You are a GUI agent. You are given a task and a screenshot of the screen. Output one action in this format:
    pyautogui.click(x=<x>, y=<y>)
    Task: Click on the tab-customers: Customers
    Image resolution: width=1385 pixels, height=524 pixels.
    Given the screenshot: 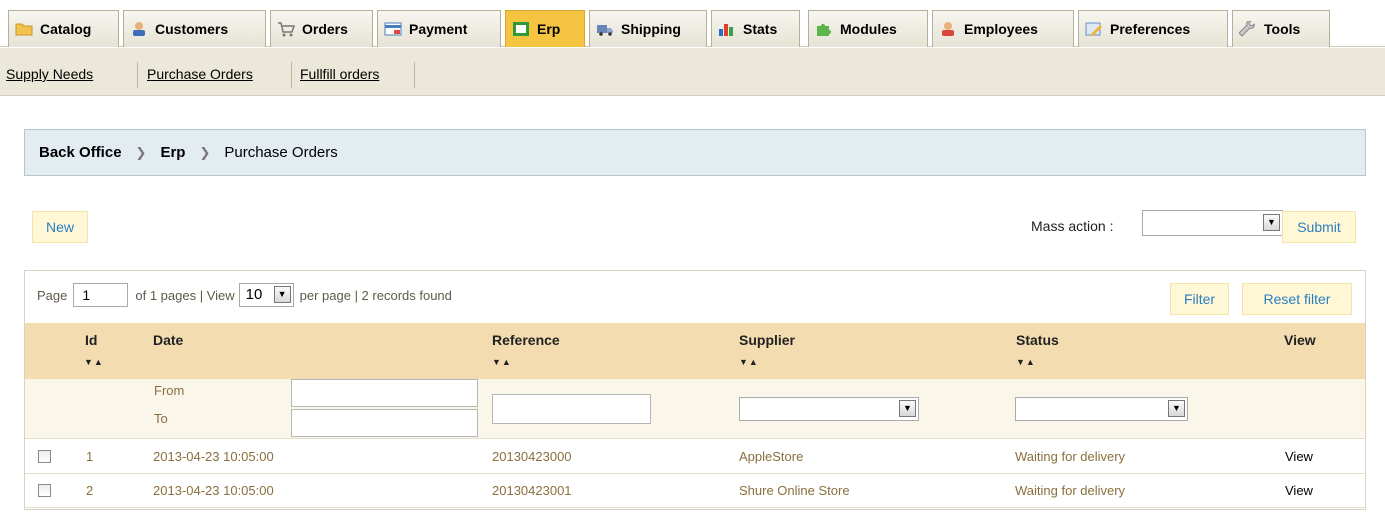 What is the action you would take?
    pyautogui.click(x=194, y=28)
    